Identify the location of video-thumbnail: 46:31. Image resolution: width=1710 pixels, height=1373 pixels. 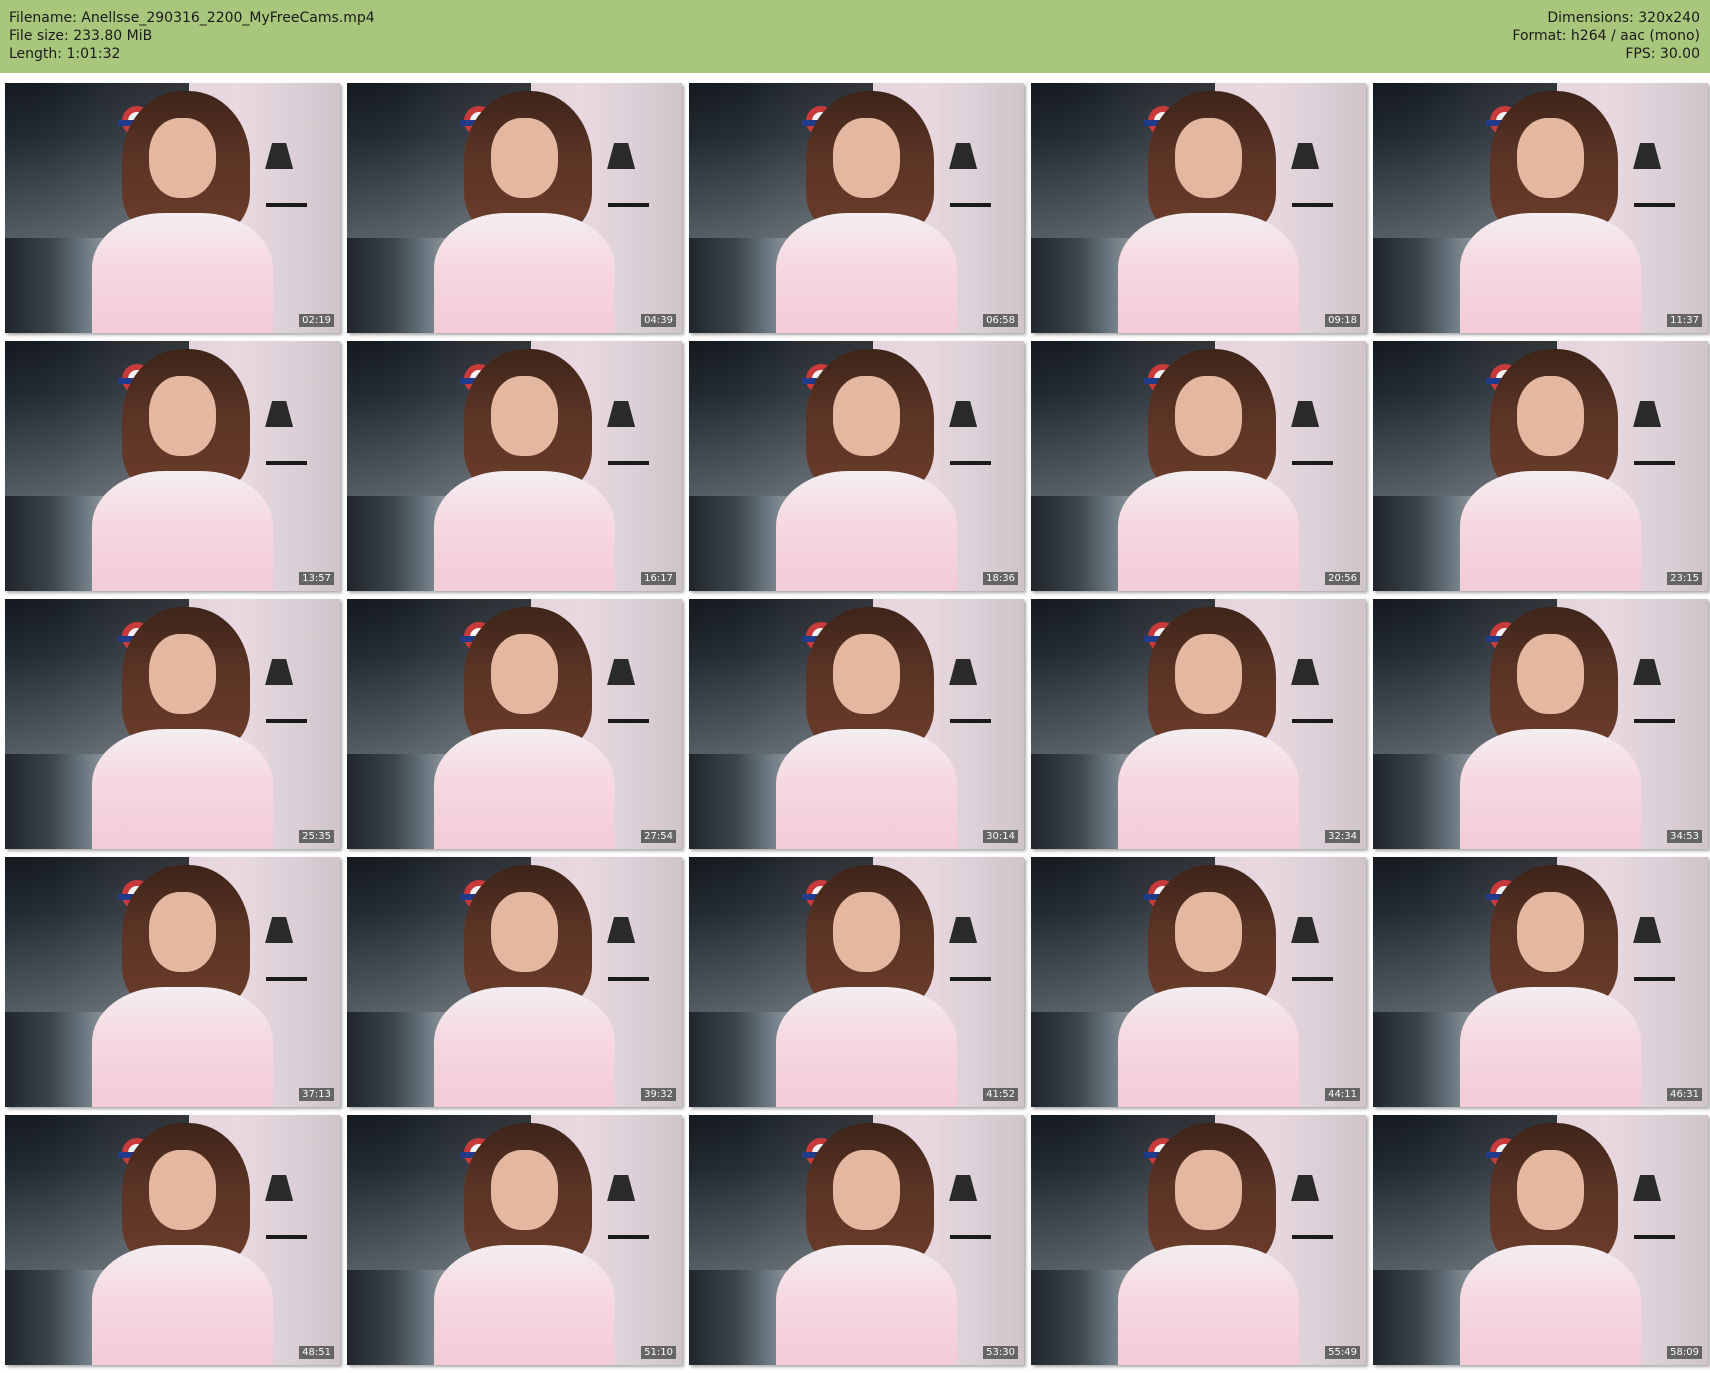
(1540, 982).